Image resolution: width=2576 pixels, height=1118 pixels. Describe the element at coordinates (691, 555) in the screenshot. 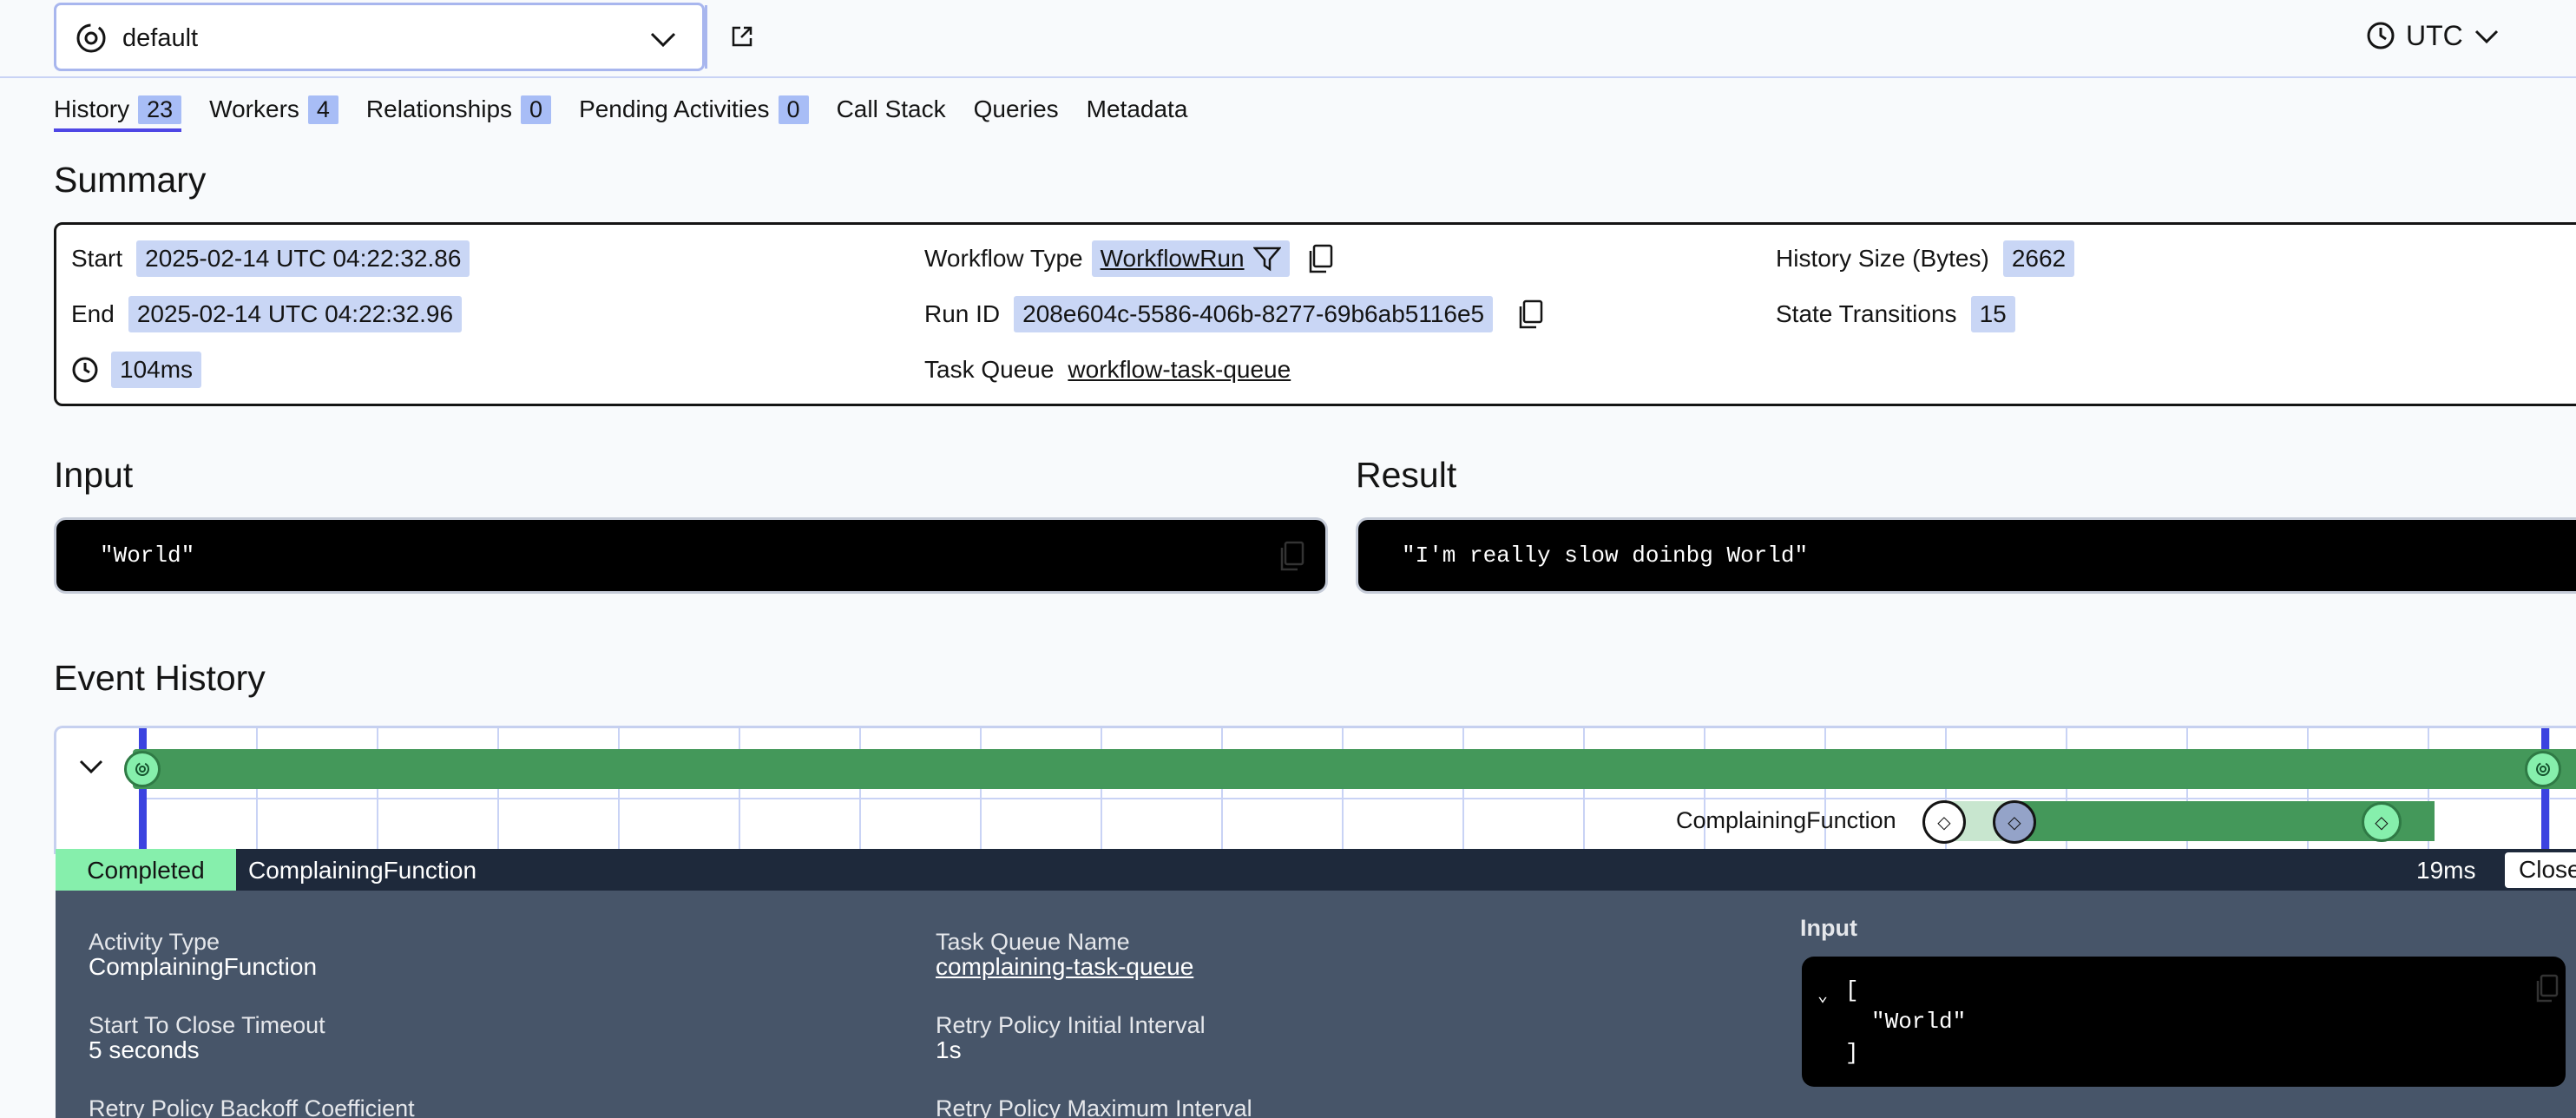

I see `input-code-block: "World"` at that location.